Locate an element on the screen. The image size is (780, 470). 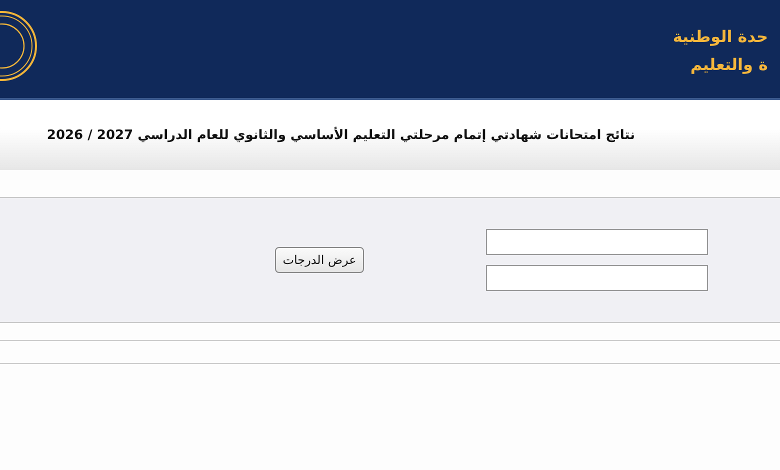
header-title: حدة الوطنية is located at coordinates (720, 37).